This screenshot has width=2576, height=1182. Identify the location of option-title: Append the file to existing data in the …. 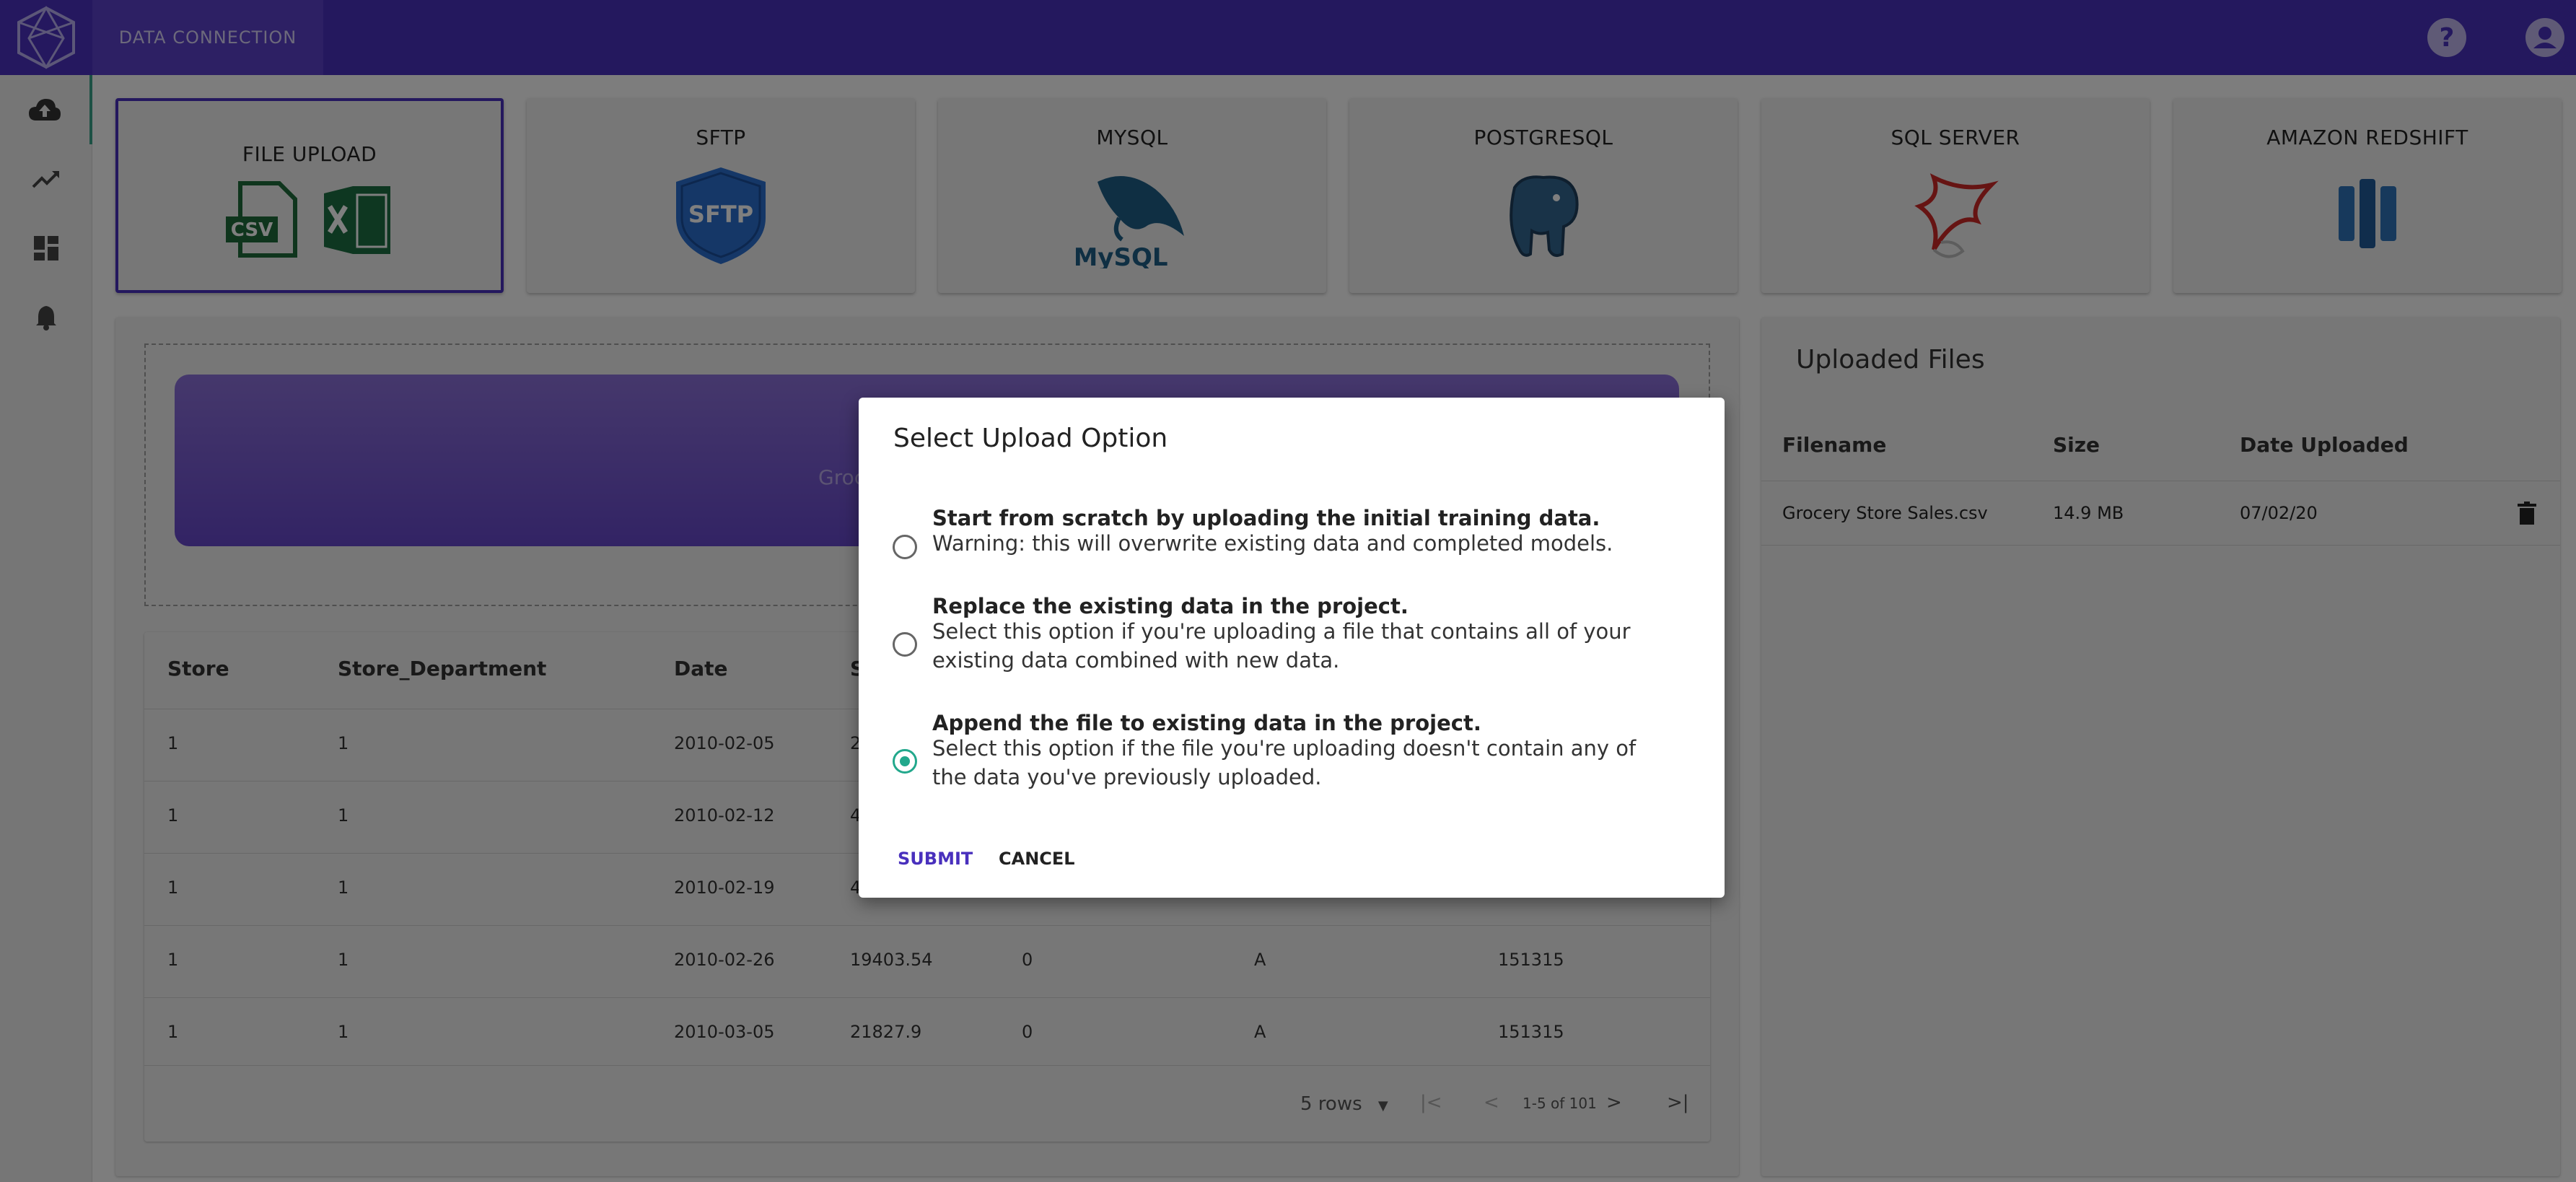
(1206, 723).